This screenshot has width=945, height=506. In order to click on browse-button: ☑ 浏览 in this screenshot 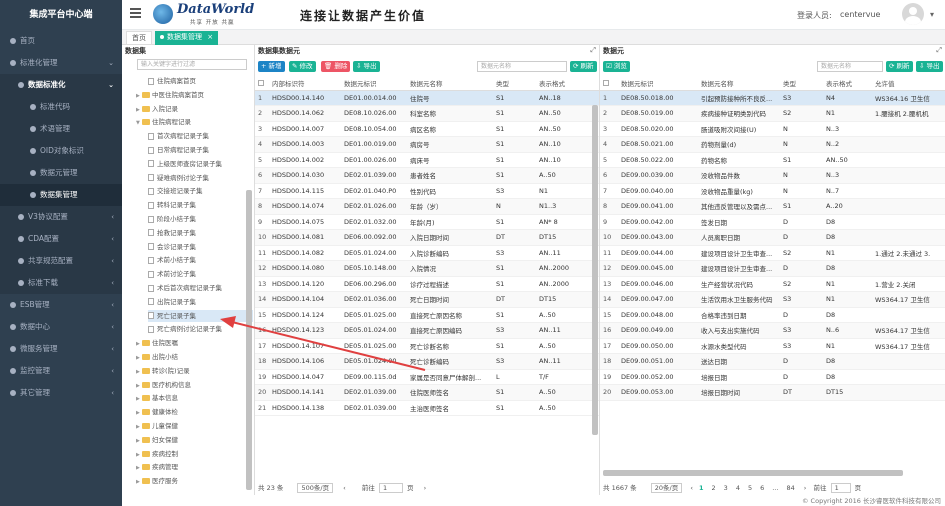, I will do `click(616, 66)`.